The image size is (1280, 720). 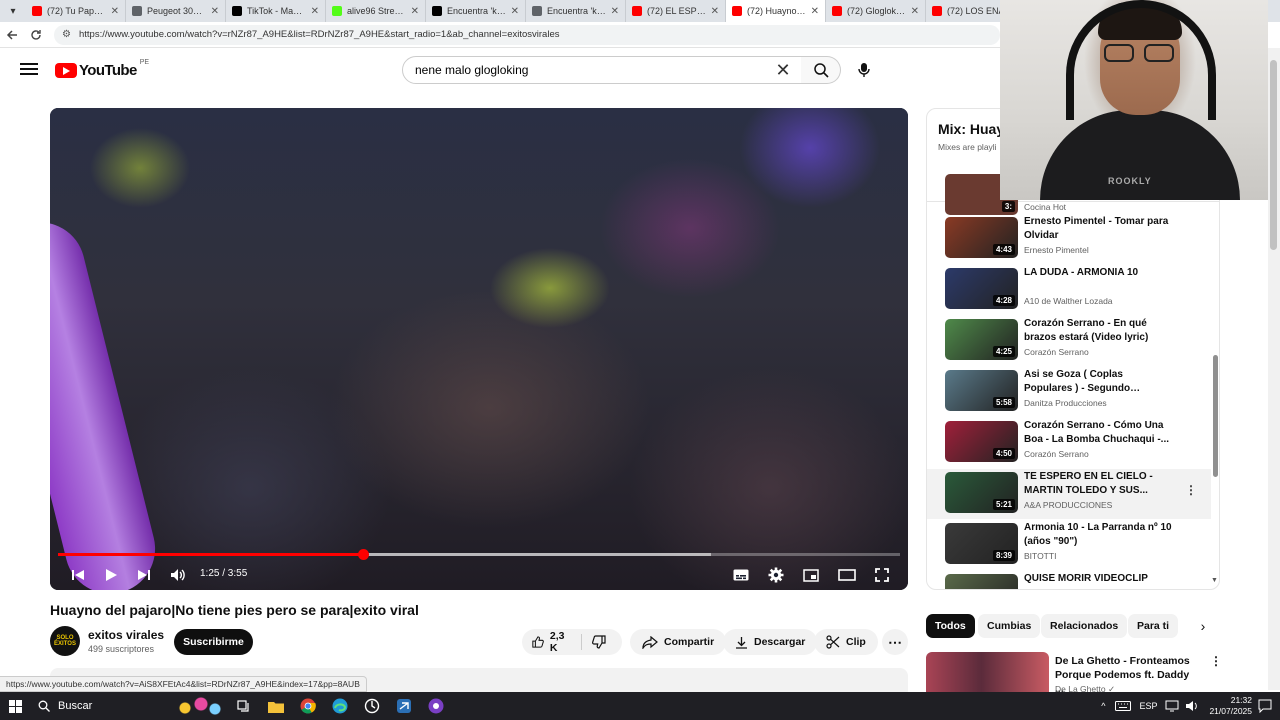 What do you see at coordinates (678, 642) in the screenshot?
I see `share-button: Compartir` at bounding box center [678, 642].